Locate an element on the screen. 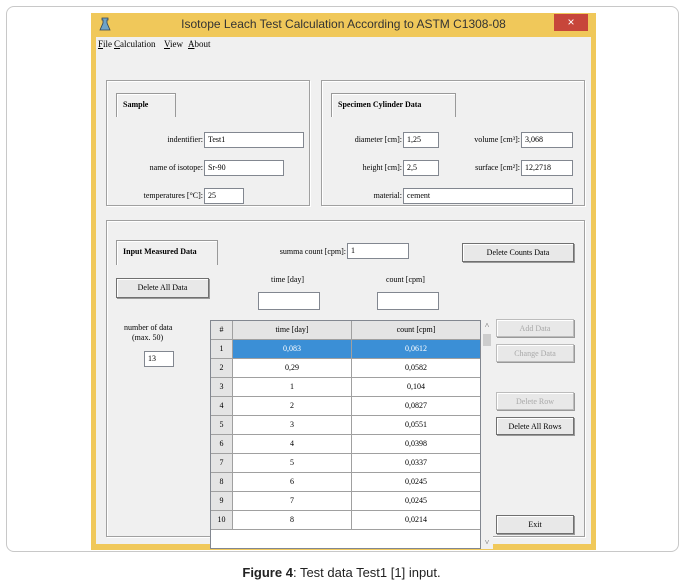 This screenshot has width=683, height=588. close-button: × is located at coordinates (571, 22).